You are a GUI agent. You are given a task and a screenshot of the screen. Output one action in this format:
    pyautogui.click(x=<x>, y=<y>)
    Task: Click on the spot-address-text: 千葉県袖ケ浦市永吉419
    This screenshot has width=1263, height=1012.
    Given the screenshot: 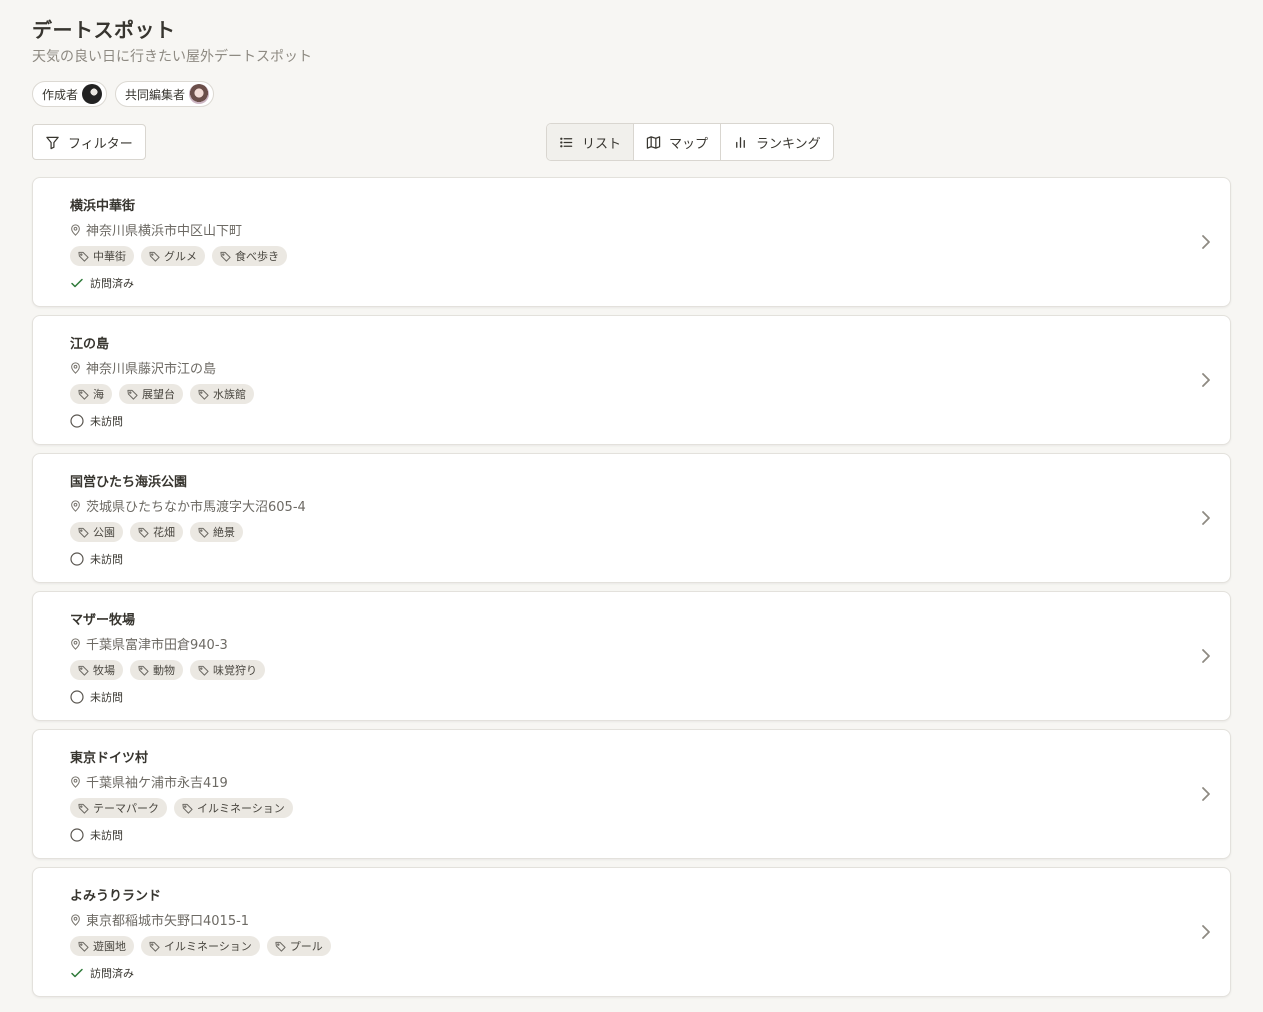 What is the action you would take?
    pyautogui.click(x=157, y=783)
    